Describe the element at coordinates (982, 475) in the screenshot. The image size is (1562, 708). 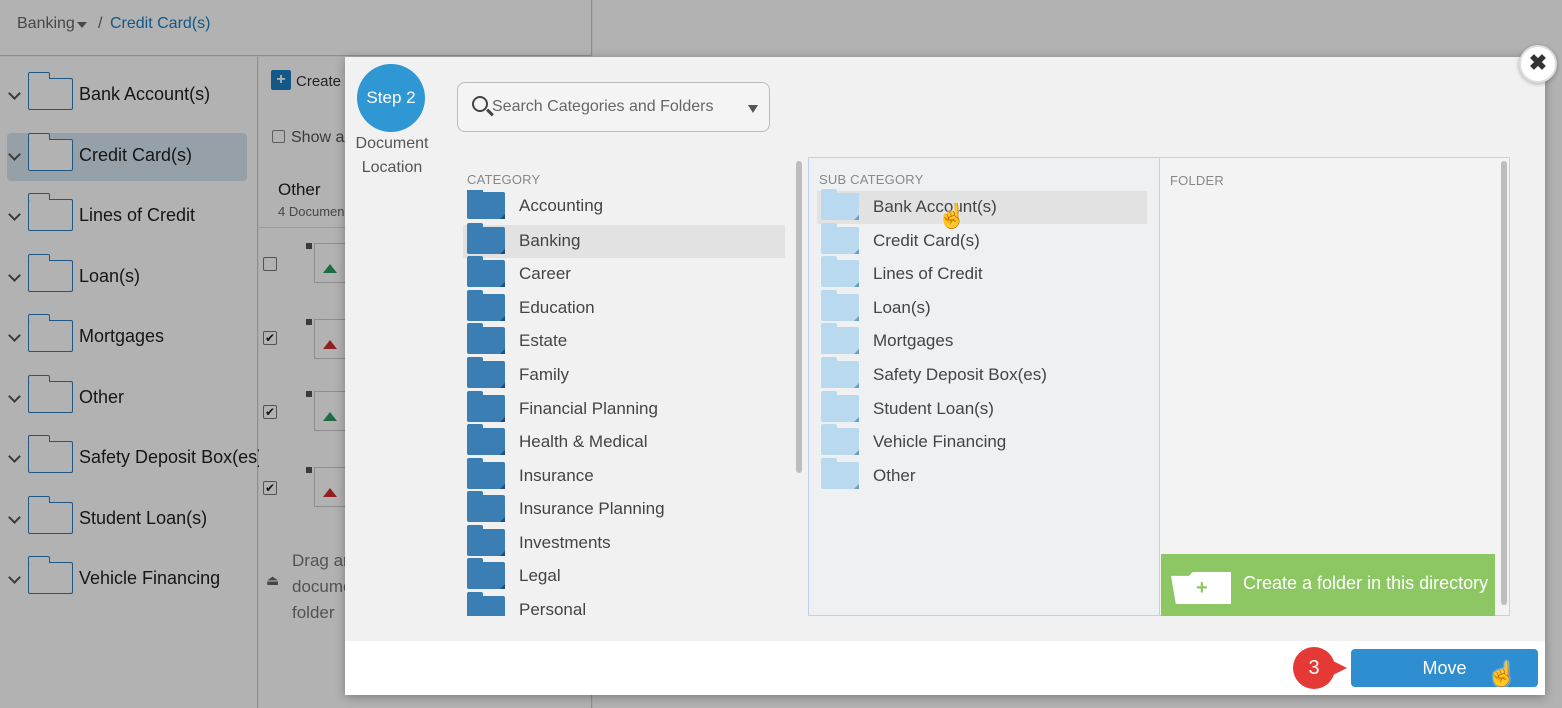
I see `sub-category-item-other: Other` at that location.